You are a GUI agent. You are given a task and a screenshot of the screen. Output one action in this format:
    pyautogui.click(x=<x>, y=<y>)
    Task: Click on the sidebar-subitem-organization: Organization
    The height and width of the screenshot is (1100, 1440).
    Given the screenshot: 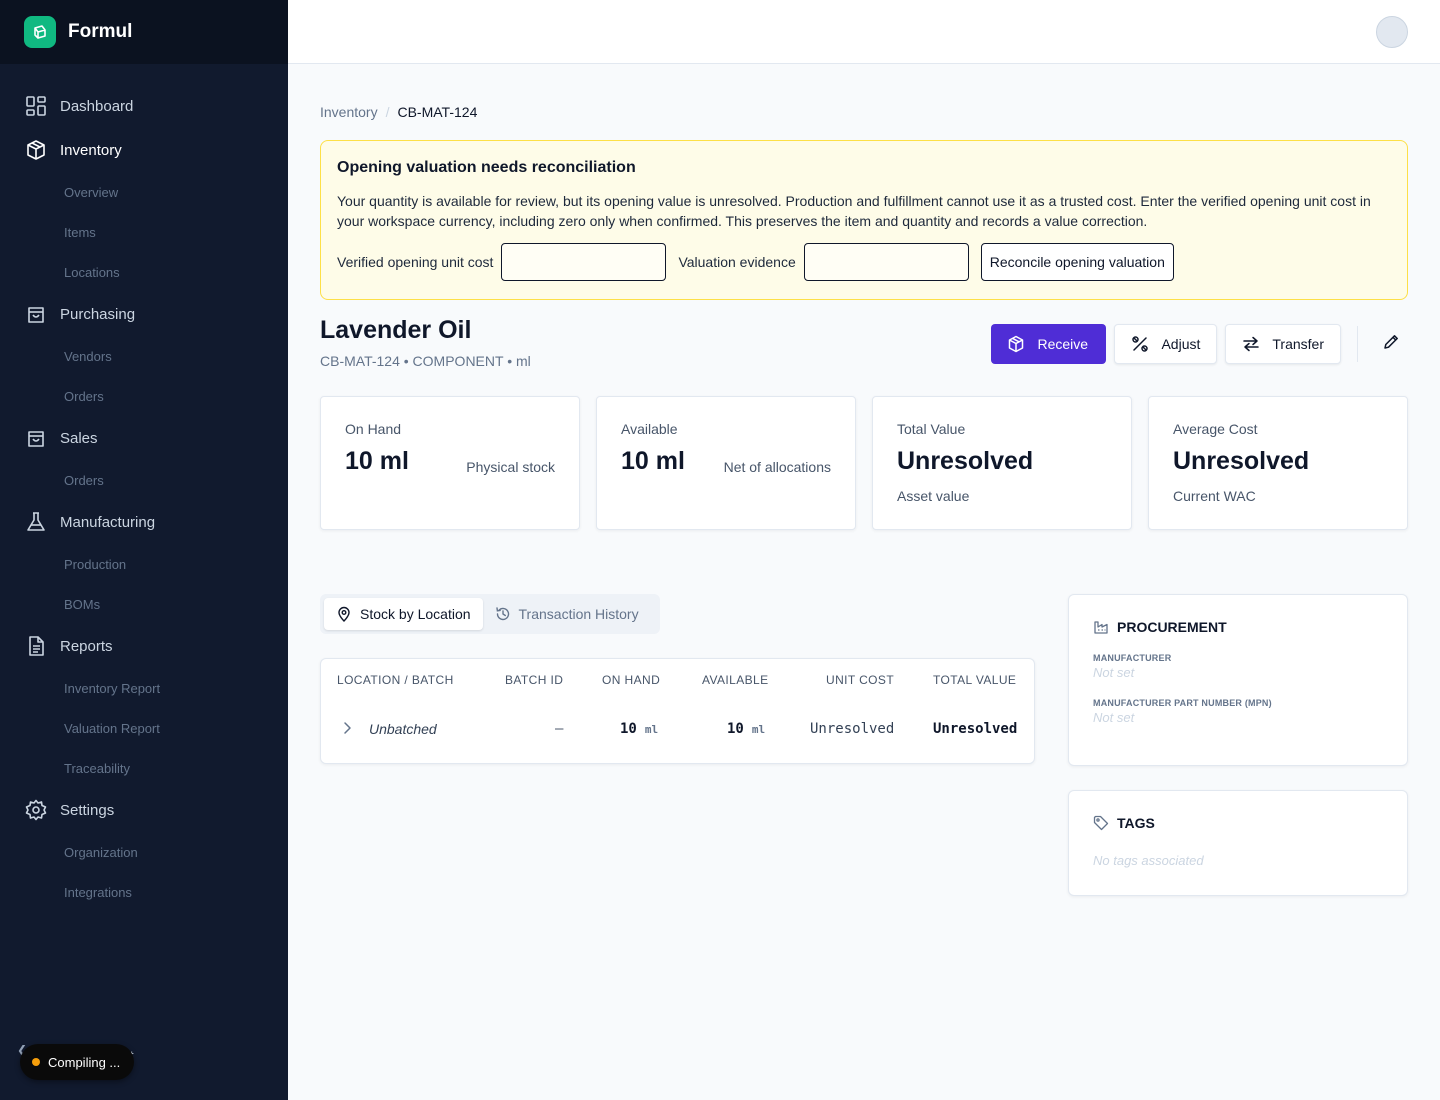 What is the action you would take?
    pyautogui.click(x=144, y=852)
    